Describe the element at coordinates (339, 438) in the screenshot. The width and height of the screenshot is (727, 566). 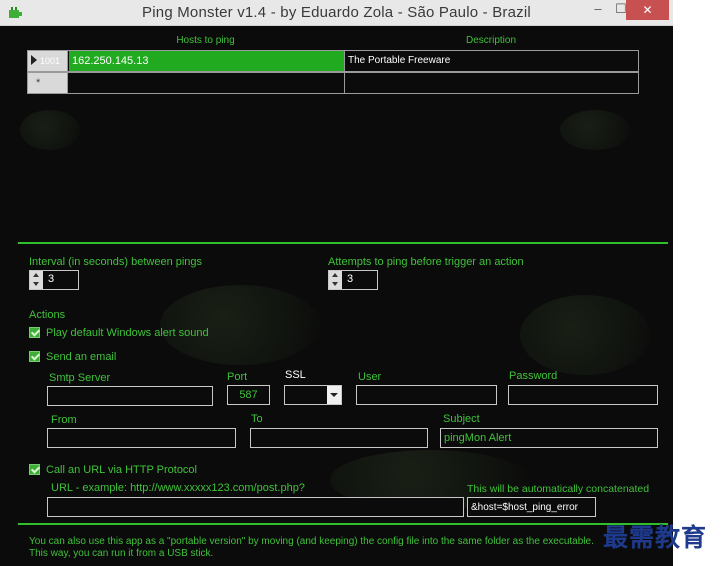
I see `to-input` at that location.